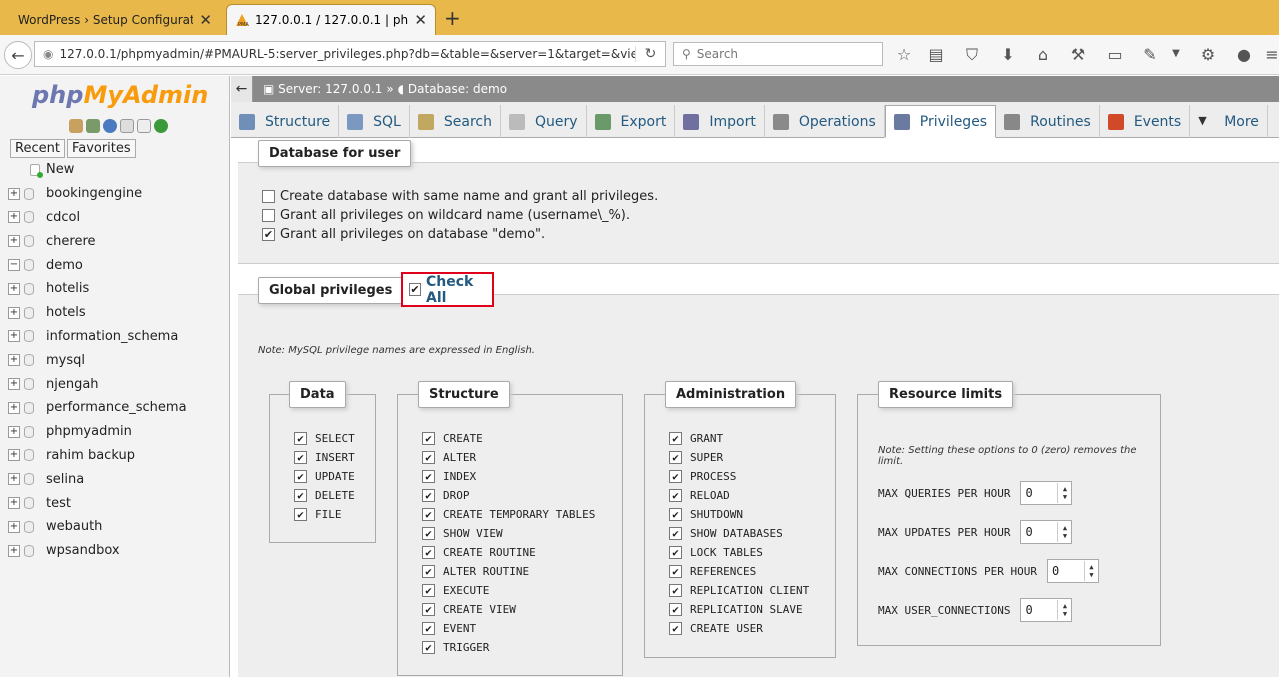 The height and width of the screenshot is (677, 1279). I want to click on home-icon, so click(76, 126).